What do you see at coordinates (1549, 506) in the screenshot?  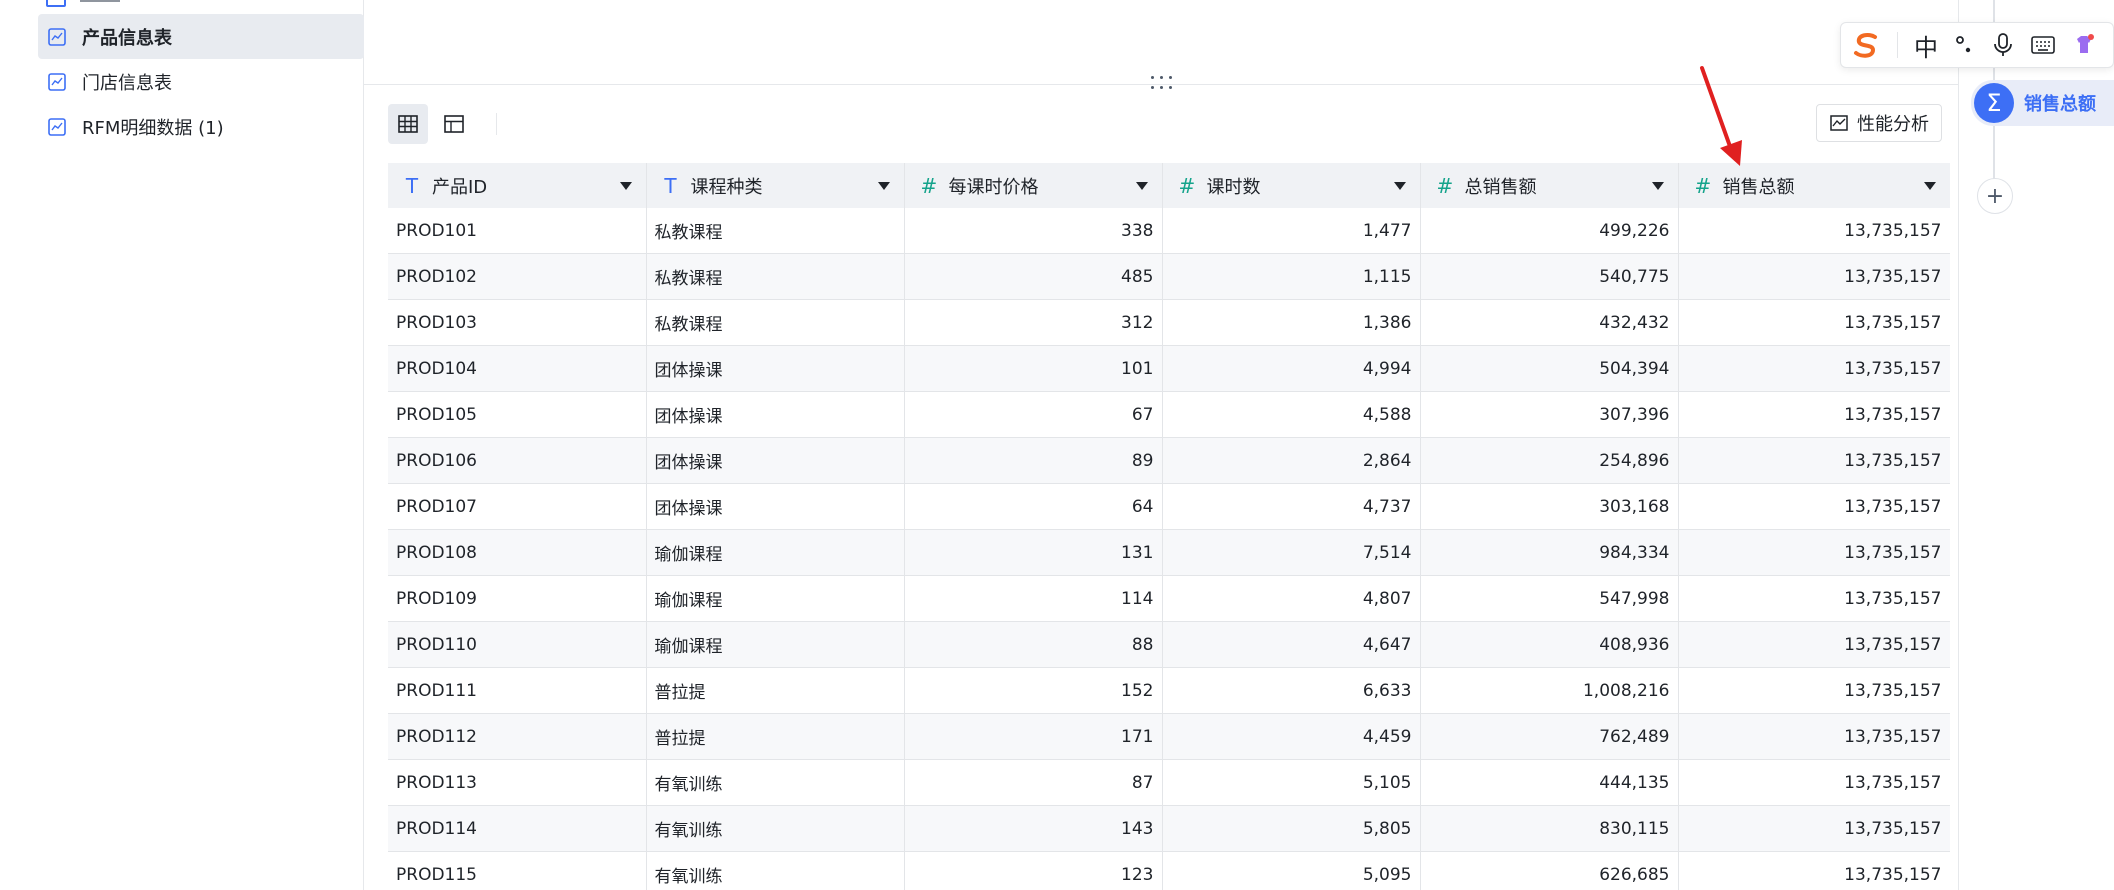 I see `cell-total-sales: 303,168` at bounding box center [1549, 506].